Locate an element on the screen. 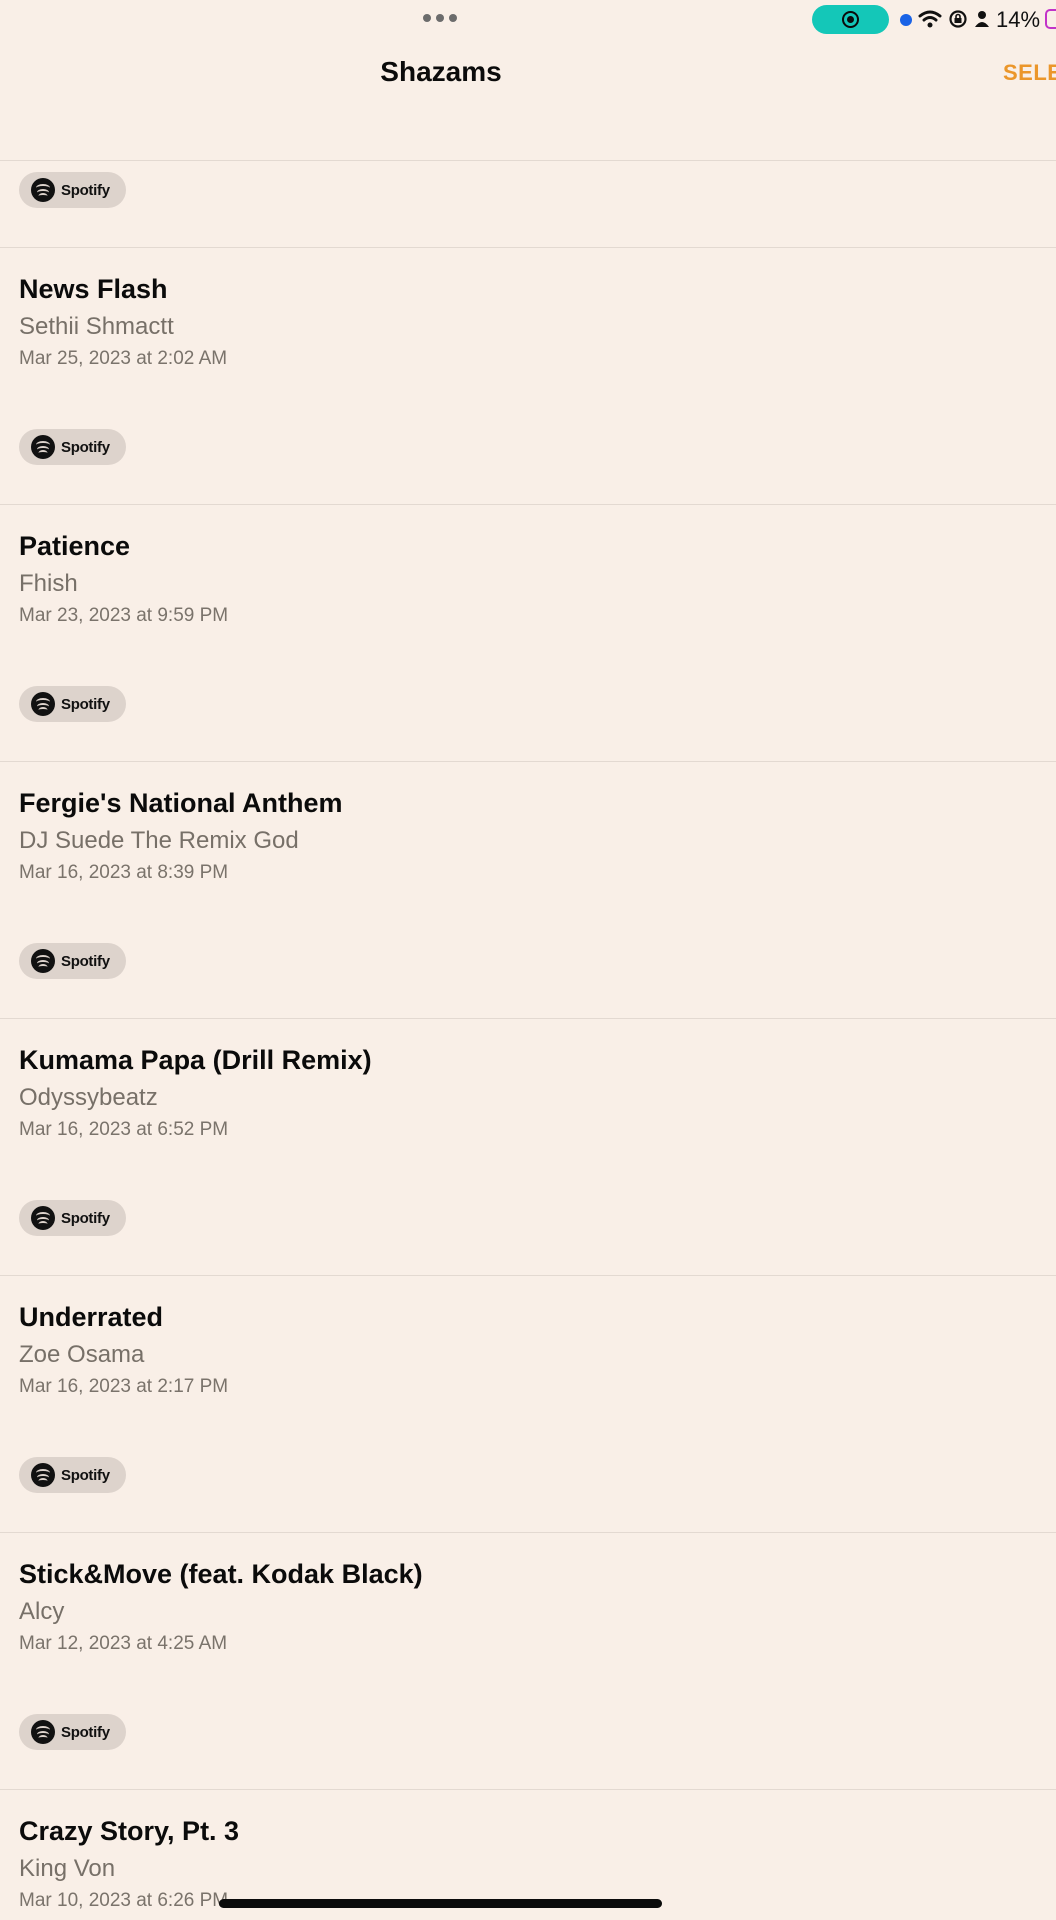 The height and width of the screenshot is (1920, 1056). track-title: Kumama Papa (Drill Remix) is located at coordinates (195, 1060).